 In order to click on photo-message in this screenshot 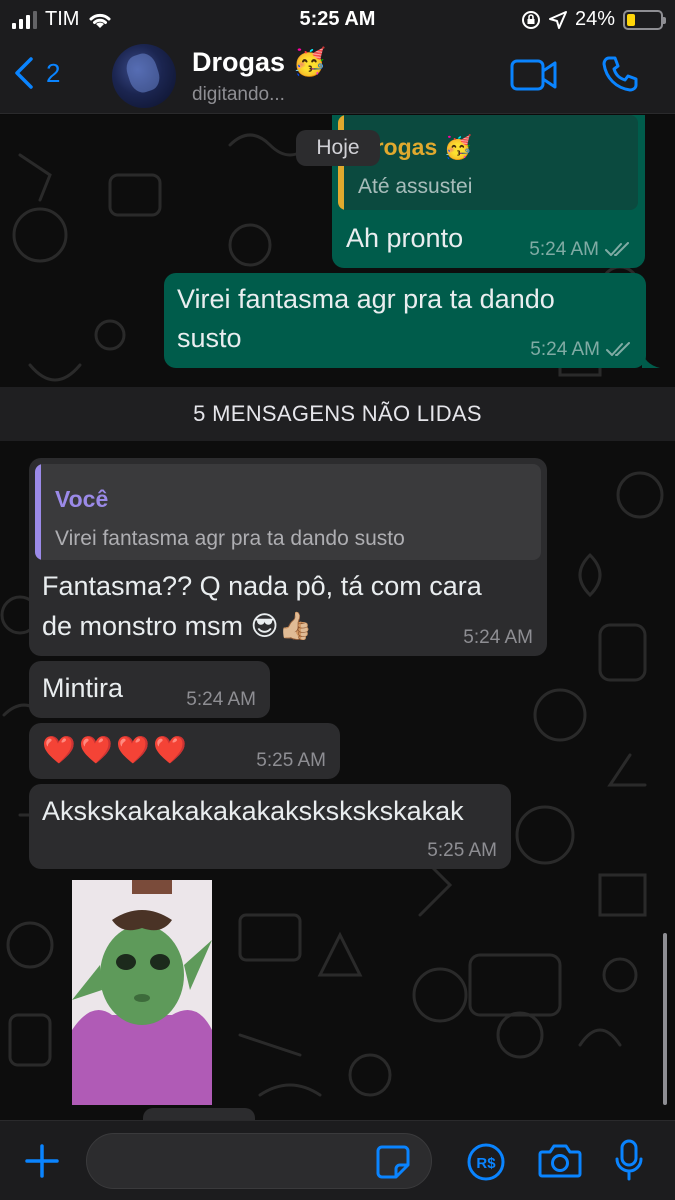, I will do `click(142, 992)`.